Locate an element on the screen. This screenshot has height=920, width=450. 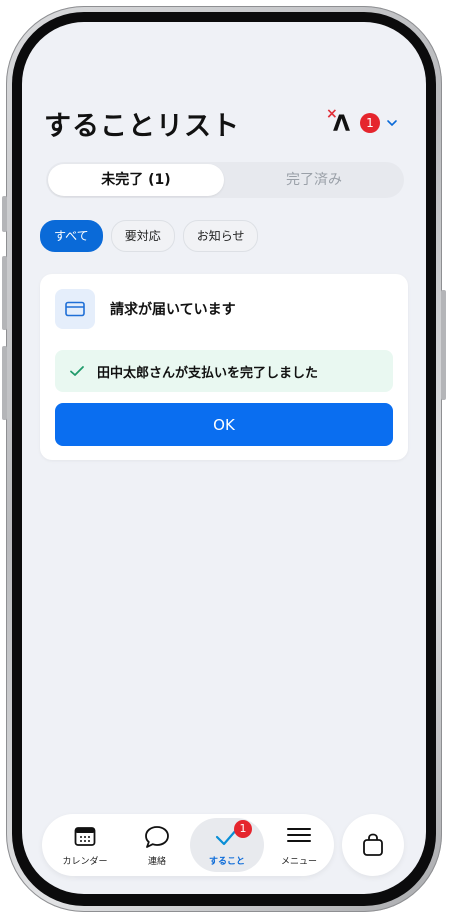
status-message: 田中太郎さんが支払いを完了しました is located at coordinates (208, 373).